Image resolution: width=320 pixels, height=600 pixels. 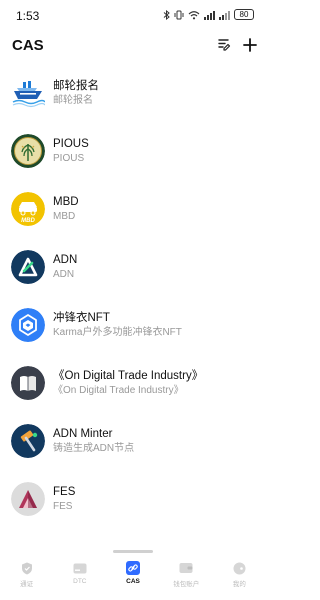 I want to click on tab-wallet: 钱包账户, so click(x=186, y=578).